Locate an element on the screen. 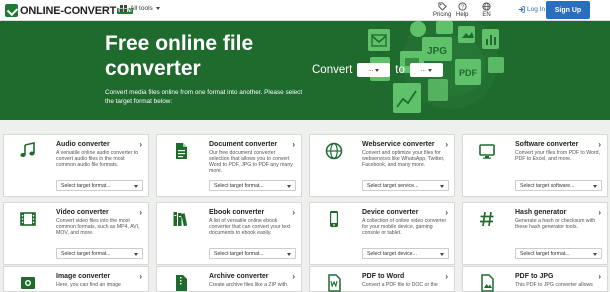 The width and height of the screenshot is (610, 292). card-title: Archive converter is located at coordinates (239, 276).